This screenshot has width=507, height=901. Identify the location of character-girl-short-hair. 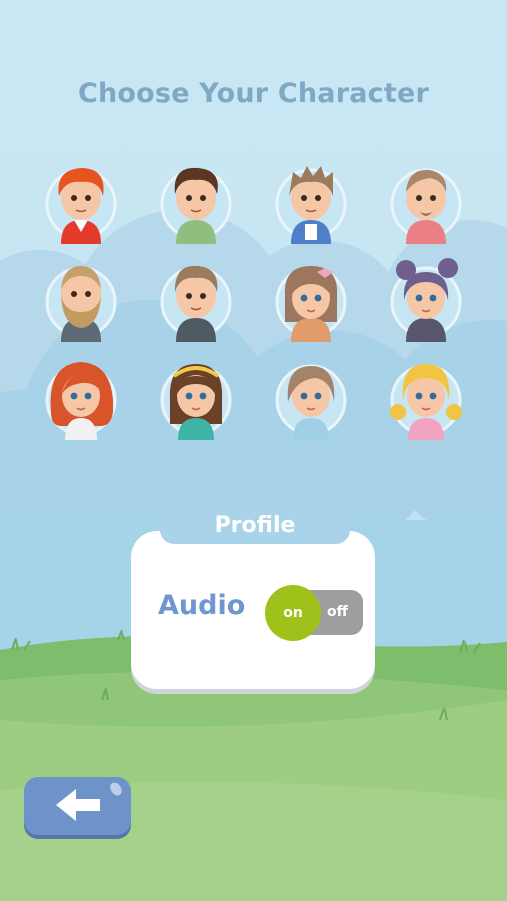
(311, 397).